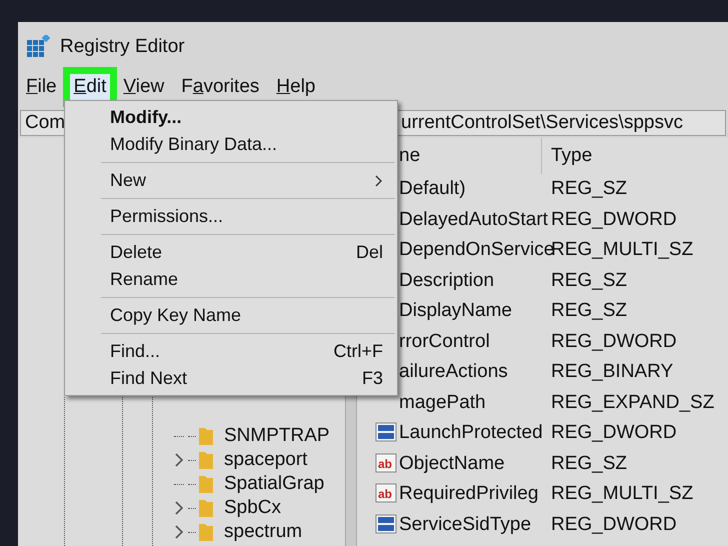 This screenshot has width=728, height=546. I want to click on shortcut-text: Ctrl+F, so click(358, 351).